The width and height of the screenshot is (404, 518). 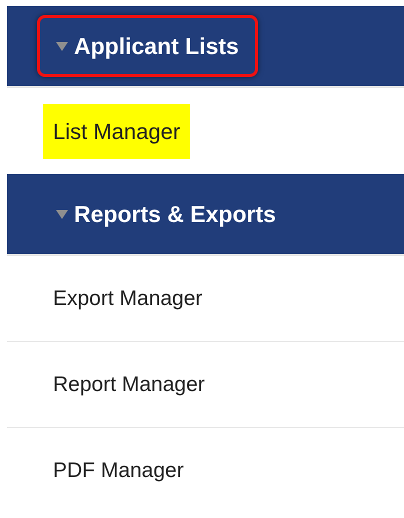 I want to click on menu-item: Export Manager, so click(x=127, y=299).